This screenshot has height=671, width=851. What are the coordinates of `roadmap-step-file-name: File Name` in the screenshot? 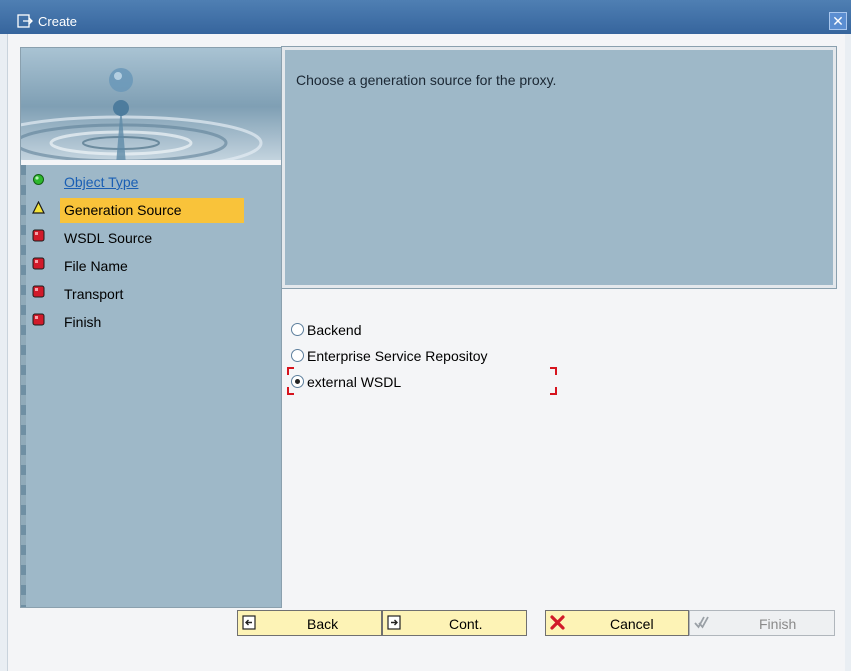 It's located at (149, 267).